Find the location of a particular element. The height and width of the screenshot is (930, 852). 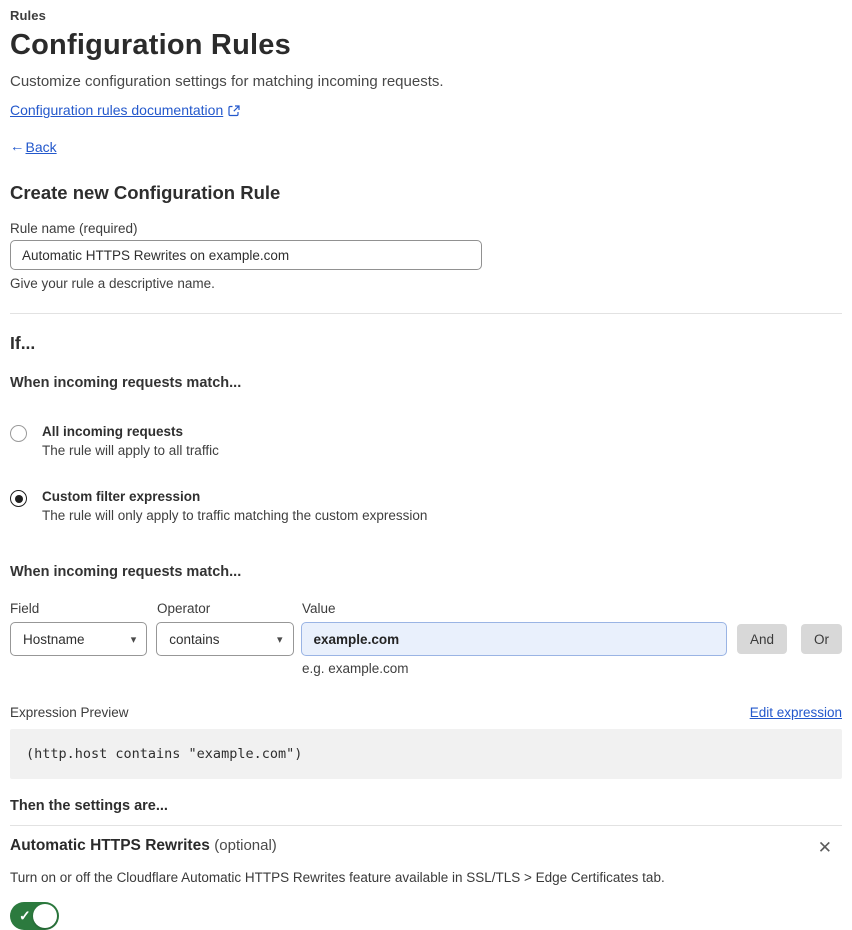

edit-expression-link: Edit expression is located at coordinates (796, 712).